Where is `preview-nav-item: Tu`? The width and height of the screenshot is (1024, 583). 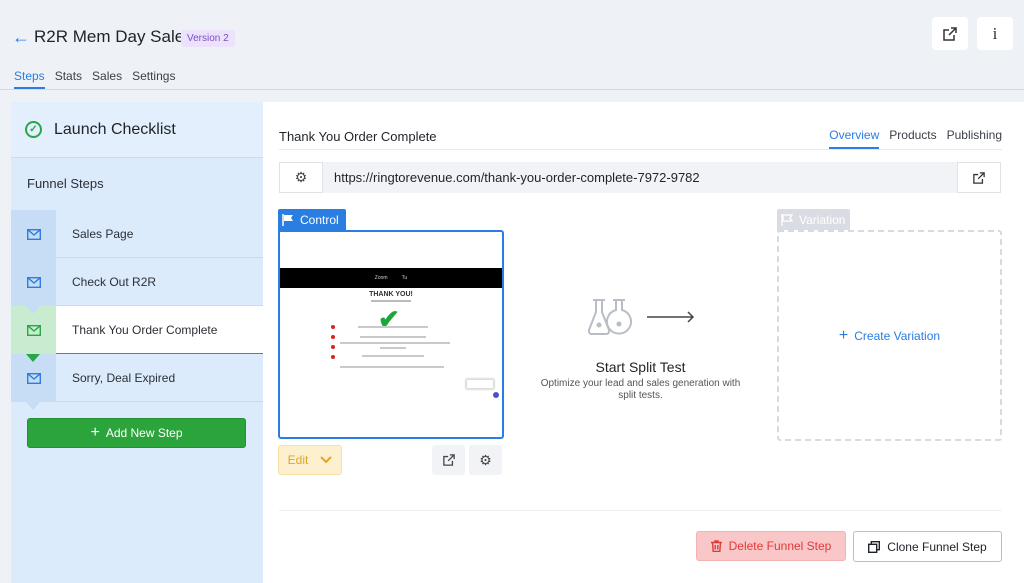 preview-nav-item: Tu is located at coordinates (404, 278).